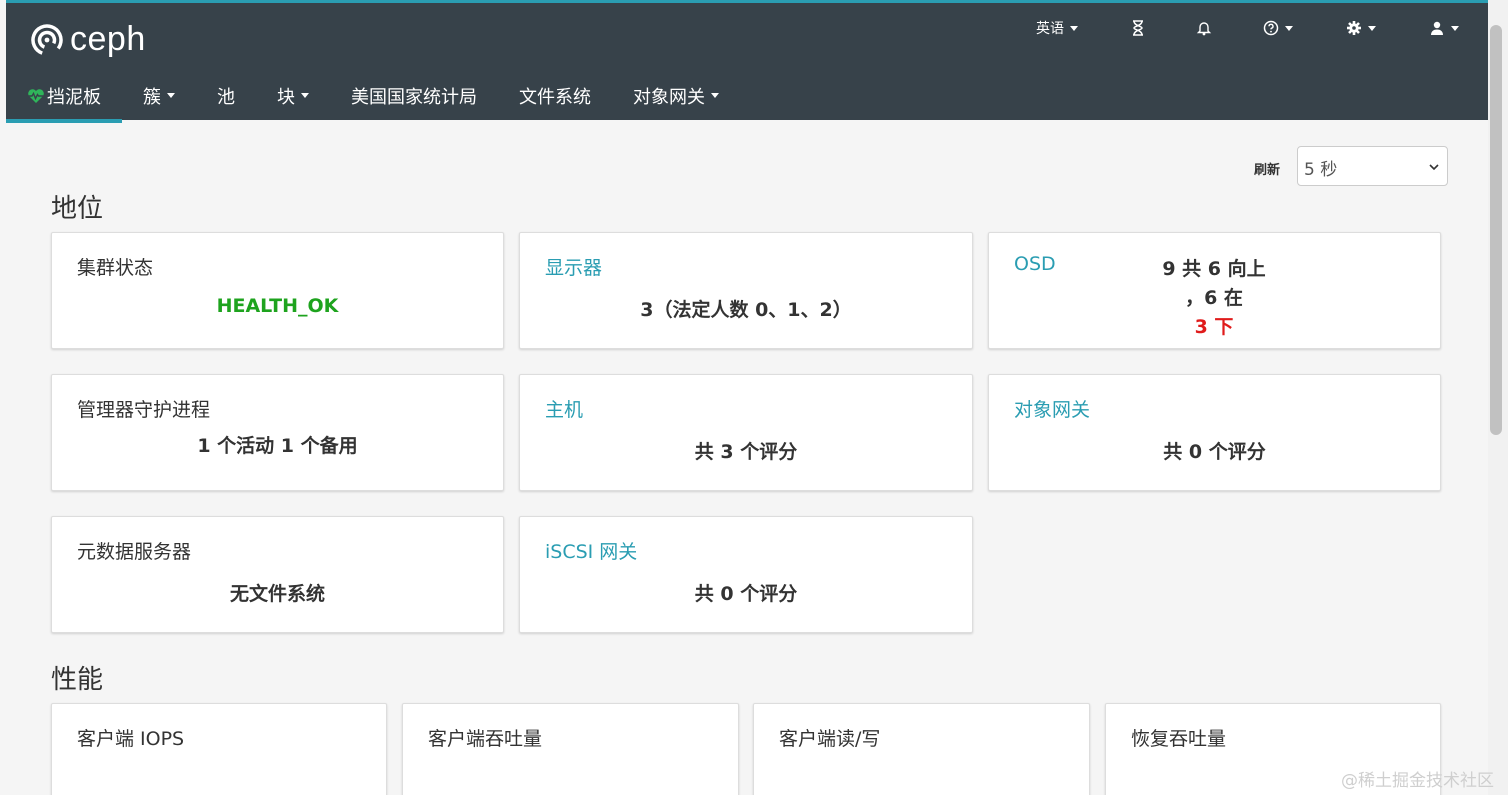  What do you see at coordinates (277, 432) in the screenshot?
I see `manager-daemons-card: 管理器守护进程 1 个活动 1 个备用` at bounding box center [277, 432].